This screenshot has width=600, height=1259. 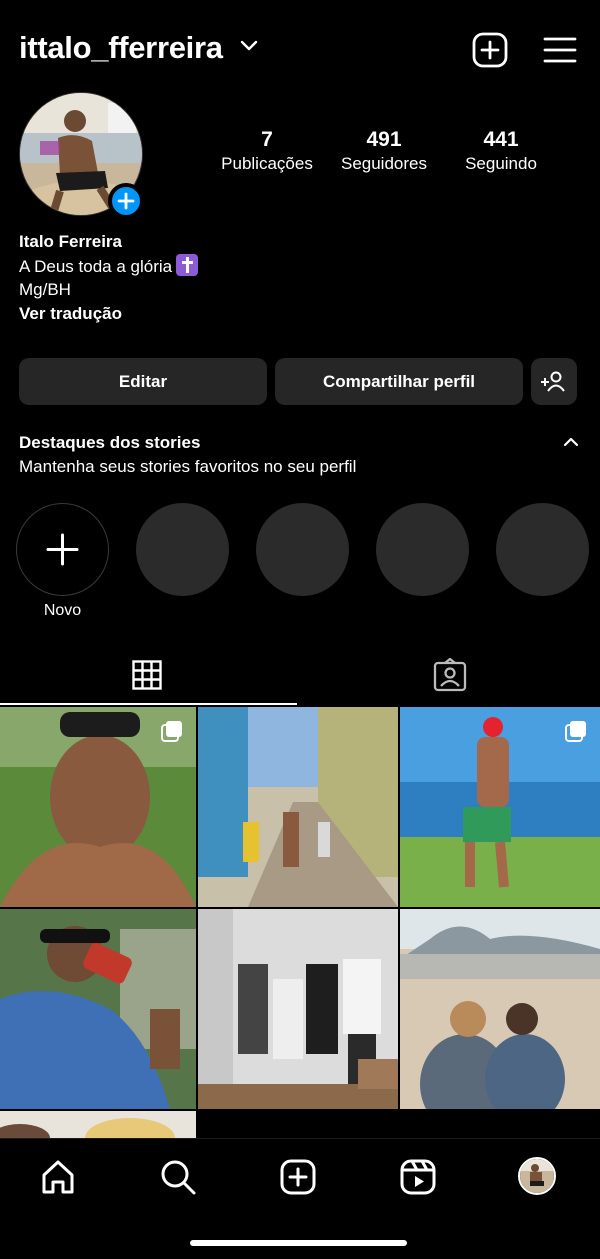 I want to click on profile-avatar, so click(x=537, y=1176).